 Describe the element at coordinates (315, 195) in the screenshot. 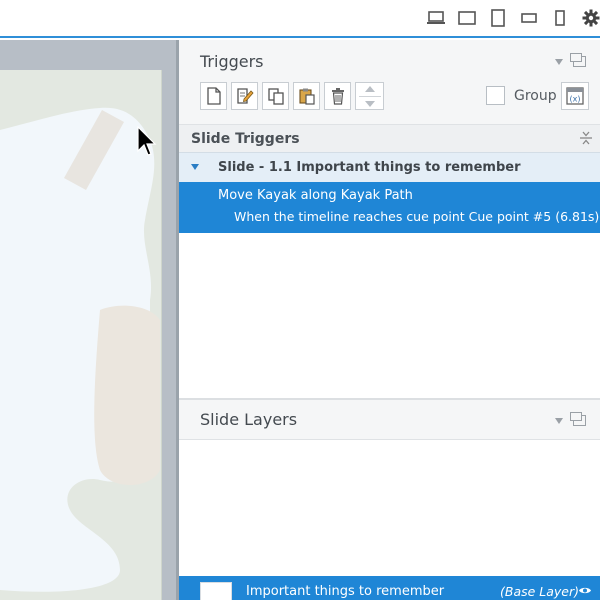

I see `trigger-action: Move Kayak along Kayak Path` at that location.